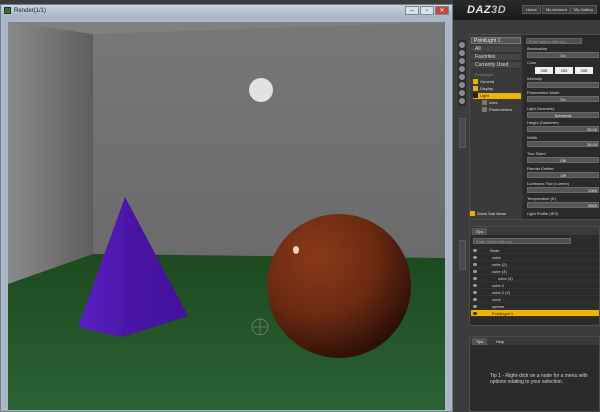 Image resolution: width=600 pixels, height=412 pixels. Describe the element at coordinates (496, 49) in the screenshot. I see `category-all: All` at that location.